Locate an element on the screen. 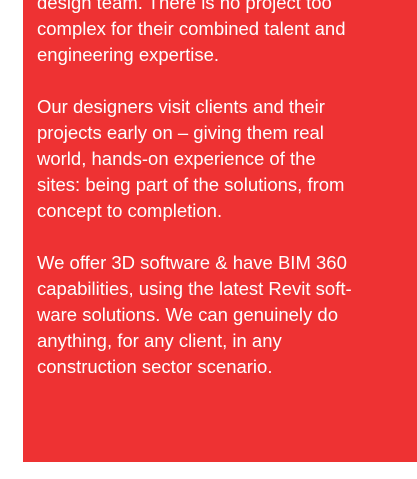 The height and width of the screenshot is (479, 417). text-line: concept to completion. is located at coordinates (130, 210).